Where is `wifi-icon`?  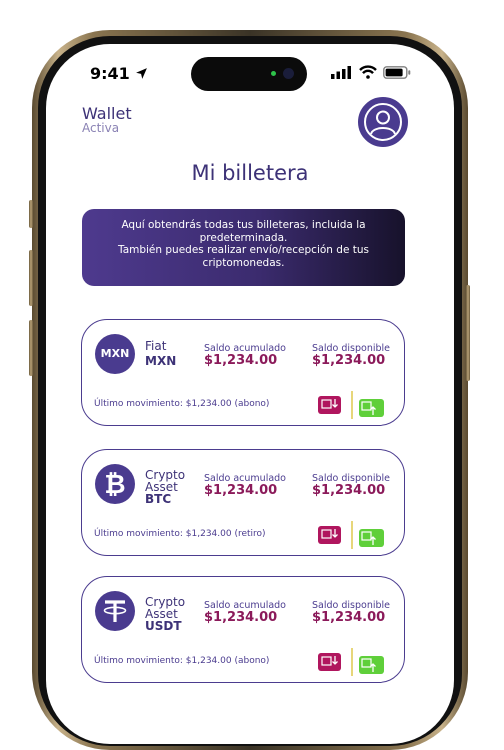 wifi-icon is located at coordinates (368, 72).